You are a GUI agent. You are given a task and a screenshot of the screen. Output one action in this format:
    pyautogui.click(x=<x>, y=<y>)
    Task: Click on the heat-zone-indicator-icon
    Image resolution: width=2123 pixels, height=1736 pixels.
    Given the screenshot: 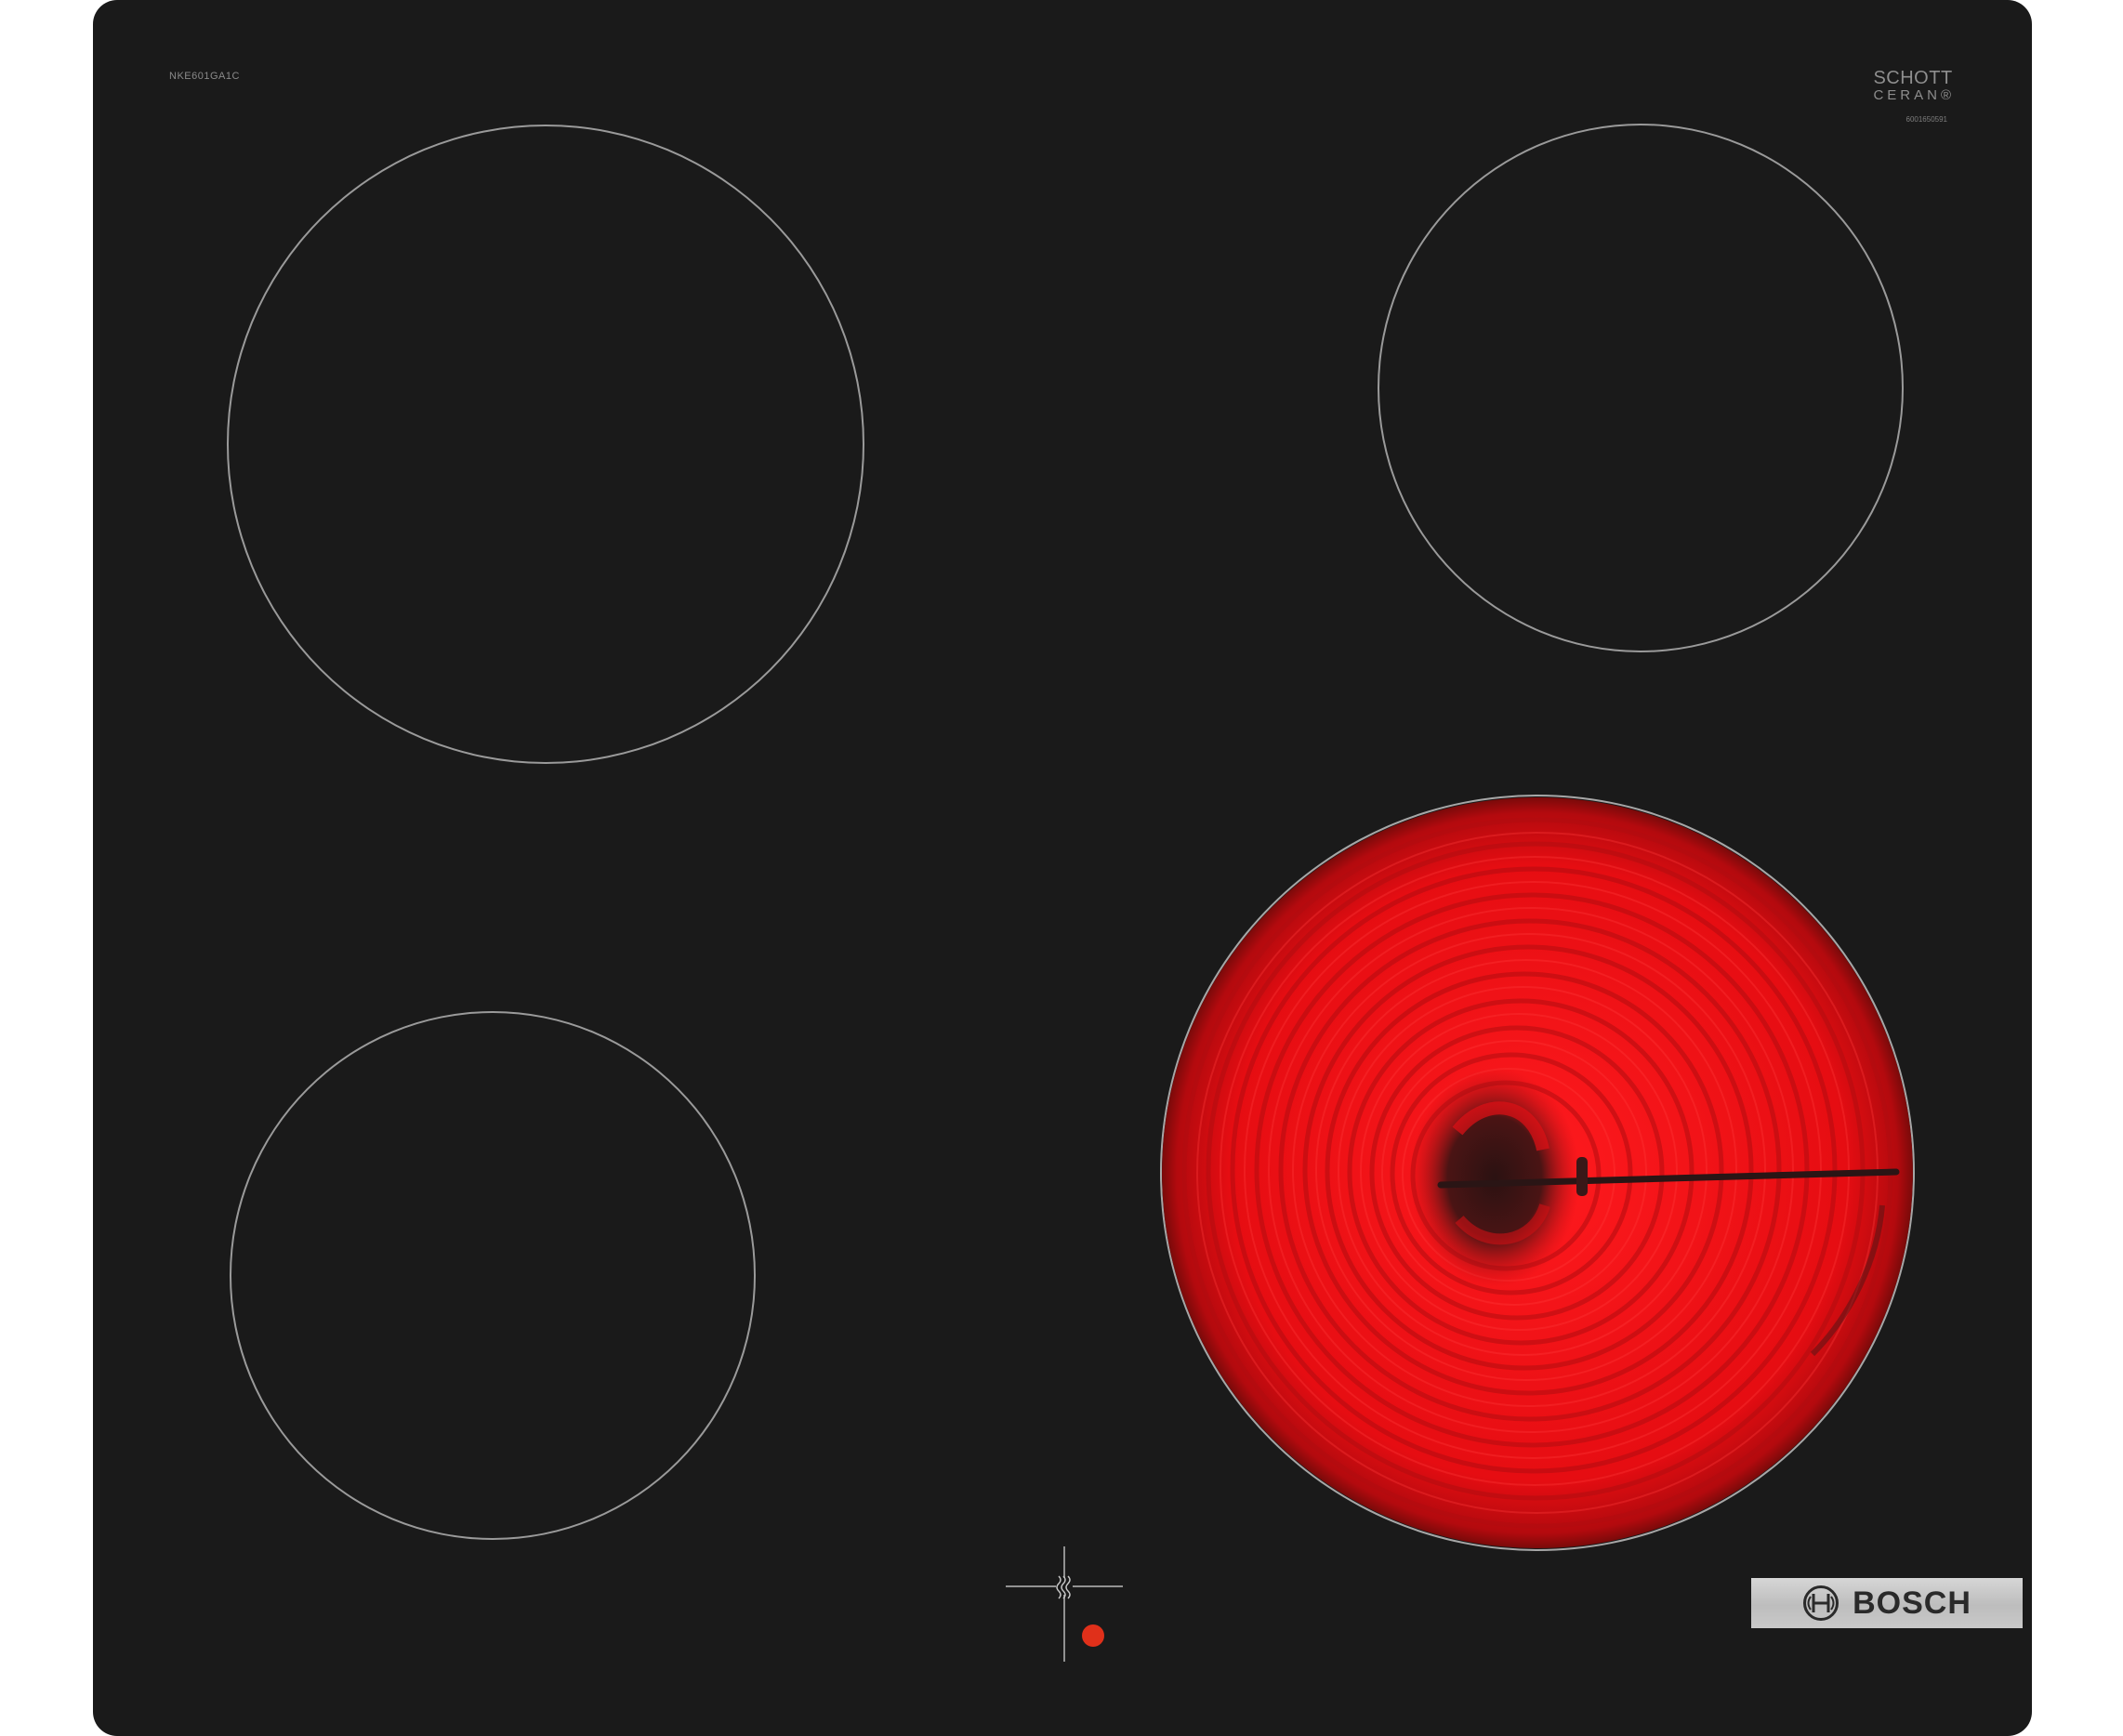 What is the action you would take?
    pyautogui.click(x=1064, y=1604)
    